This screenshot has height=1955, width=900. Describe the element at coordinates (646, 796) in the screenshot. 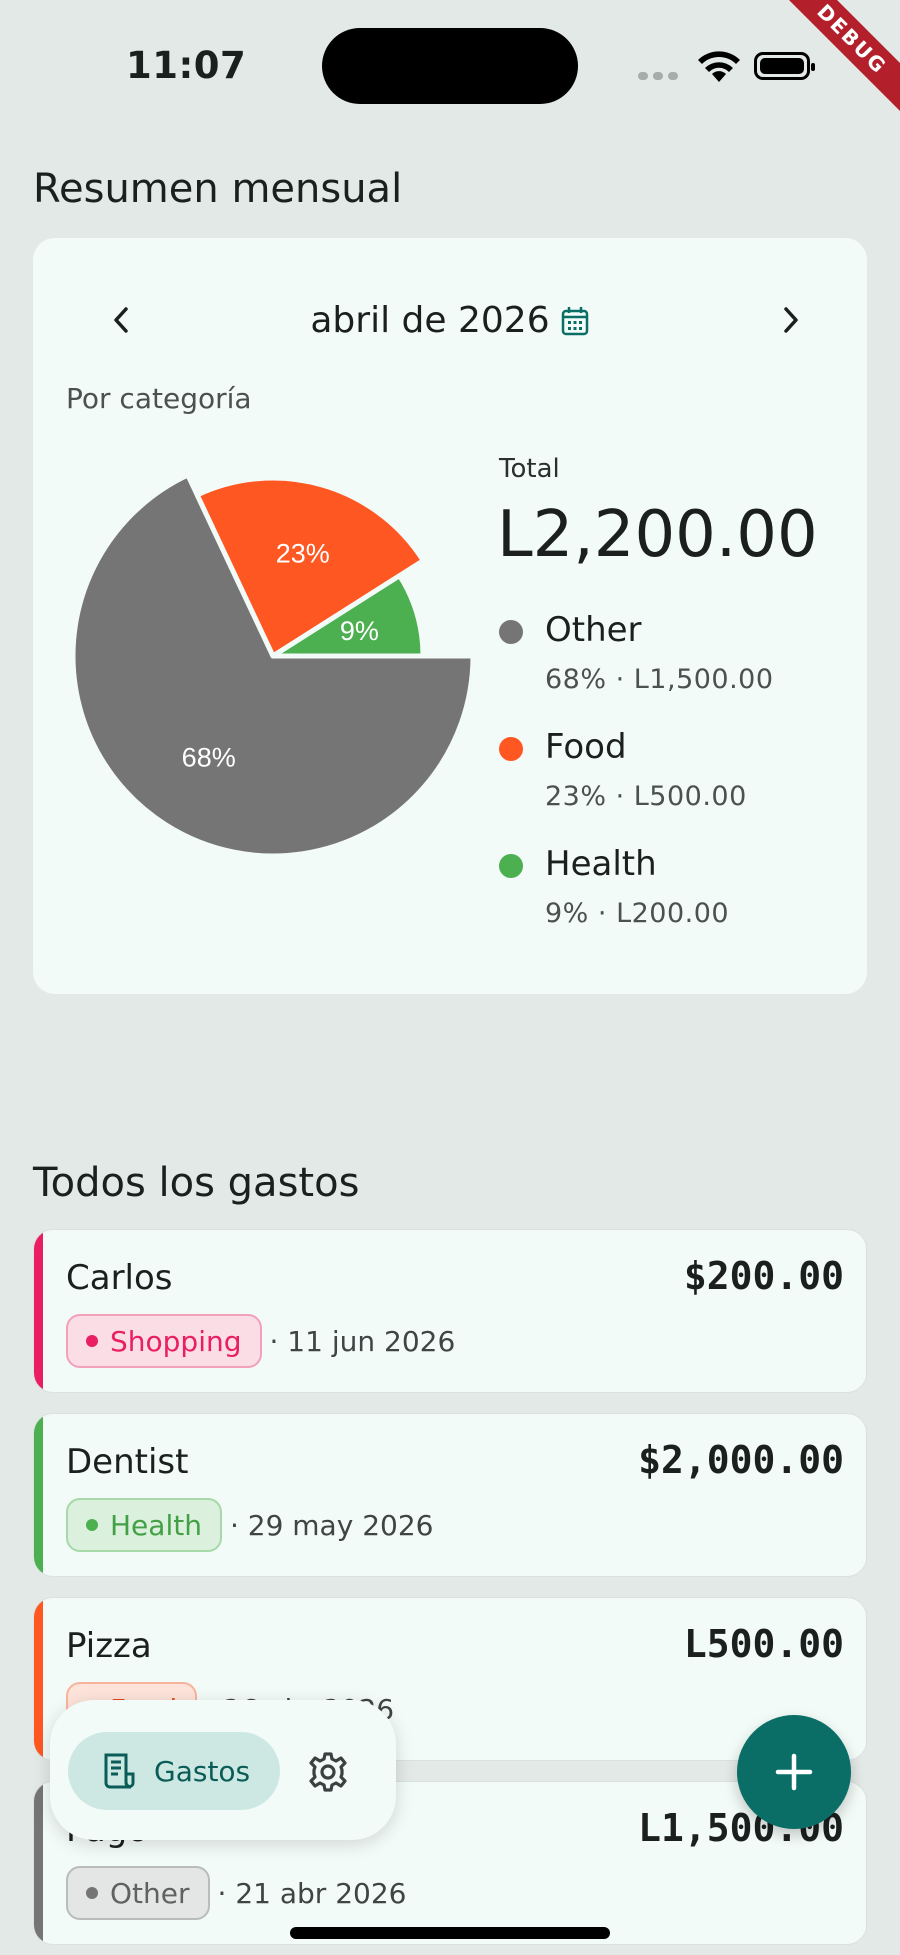

I see `legend-detail: 23% · L500.00` at that location.